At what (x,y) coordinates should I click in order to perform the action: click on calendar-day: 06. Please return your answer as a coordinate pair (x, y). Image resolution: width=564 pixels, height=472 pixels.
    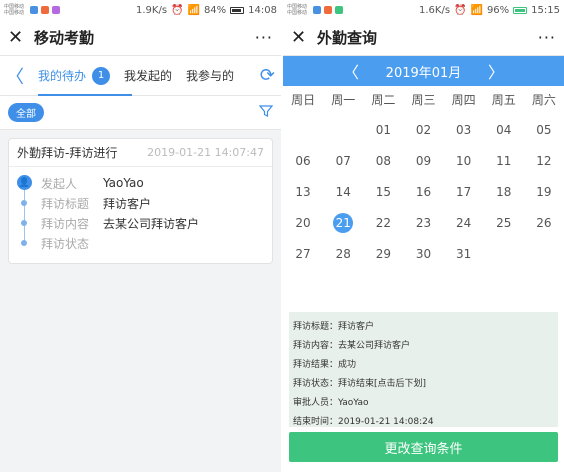
    Looking at the image, I should click on (303, 160).